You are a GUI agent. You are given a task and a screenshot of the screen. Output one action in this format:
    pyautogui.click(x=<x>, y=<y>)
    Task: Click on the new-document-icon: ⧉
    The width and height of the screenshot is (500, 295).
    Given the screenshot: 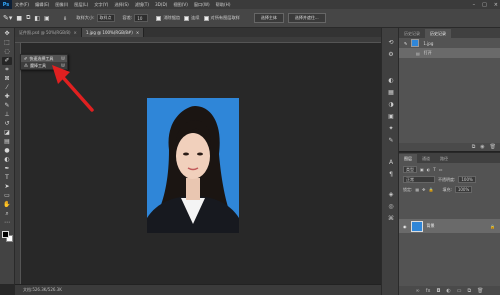 What is the action you would take?
    pyautogui.click(x=474, y=147)
    